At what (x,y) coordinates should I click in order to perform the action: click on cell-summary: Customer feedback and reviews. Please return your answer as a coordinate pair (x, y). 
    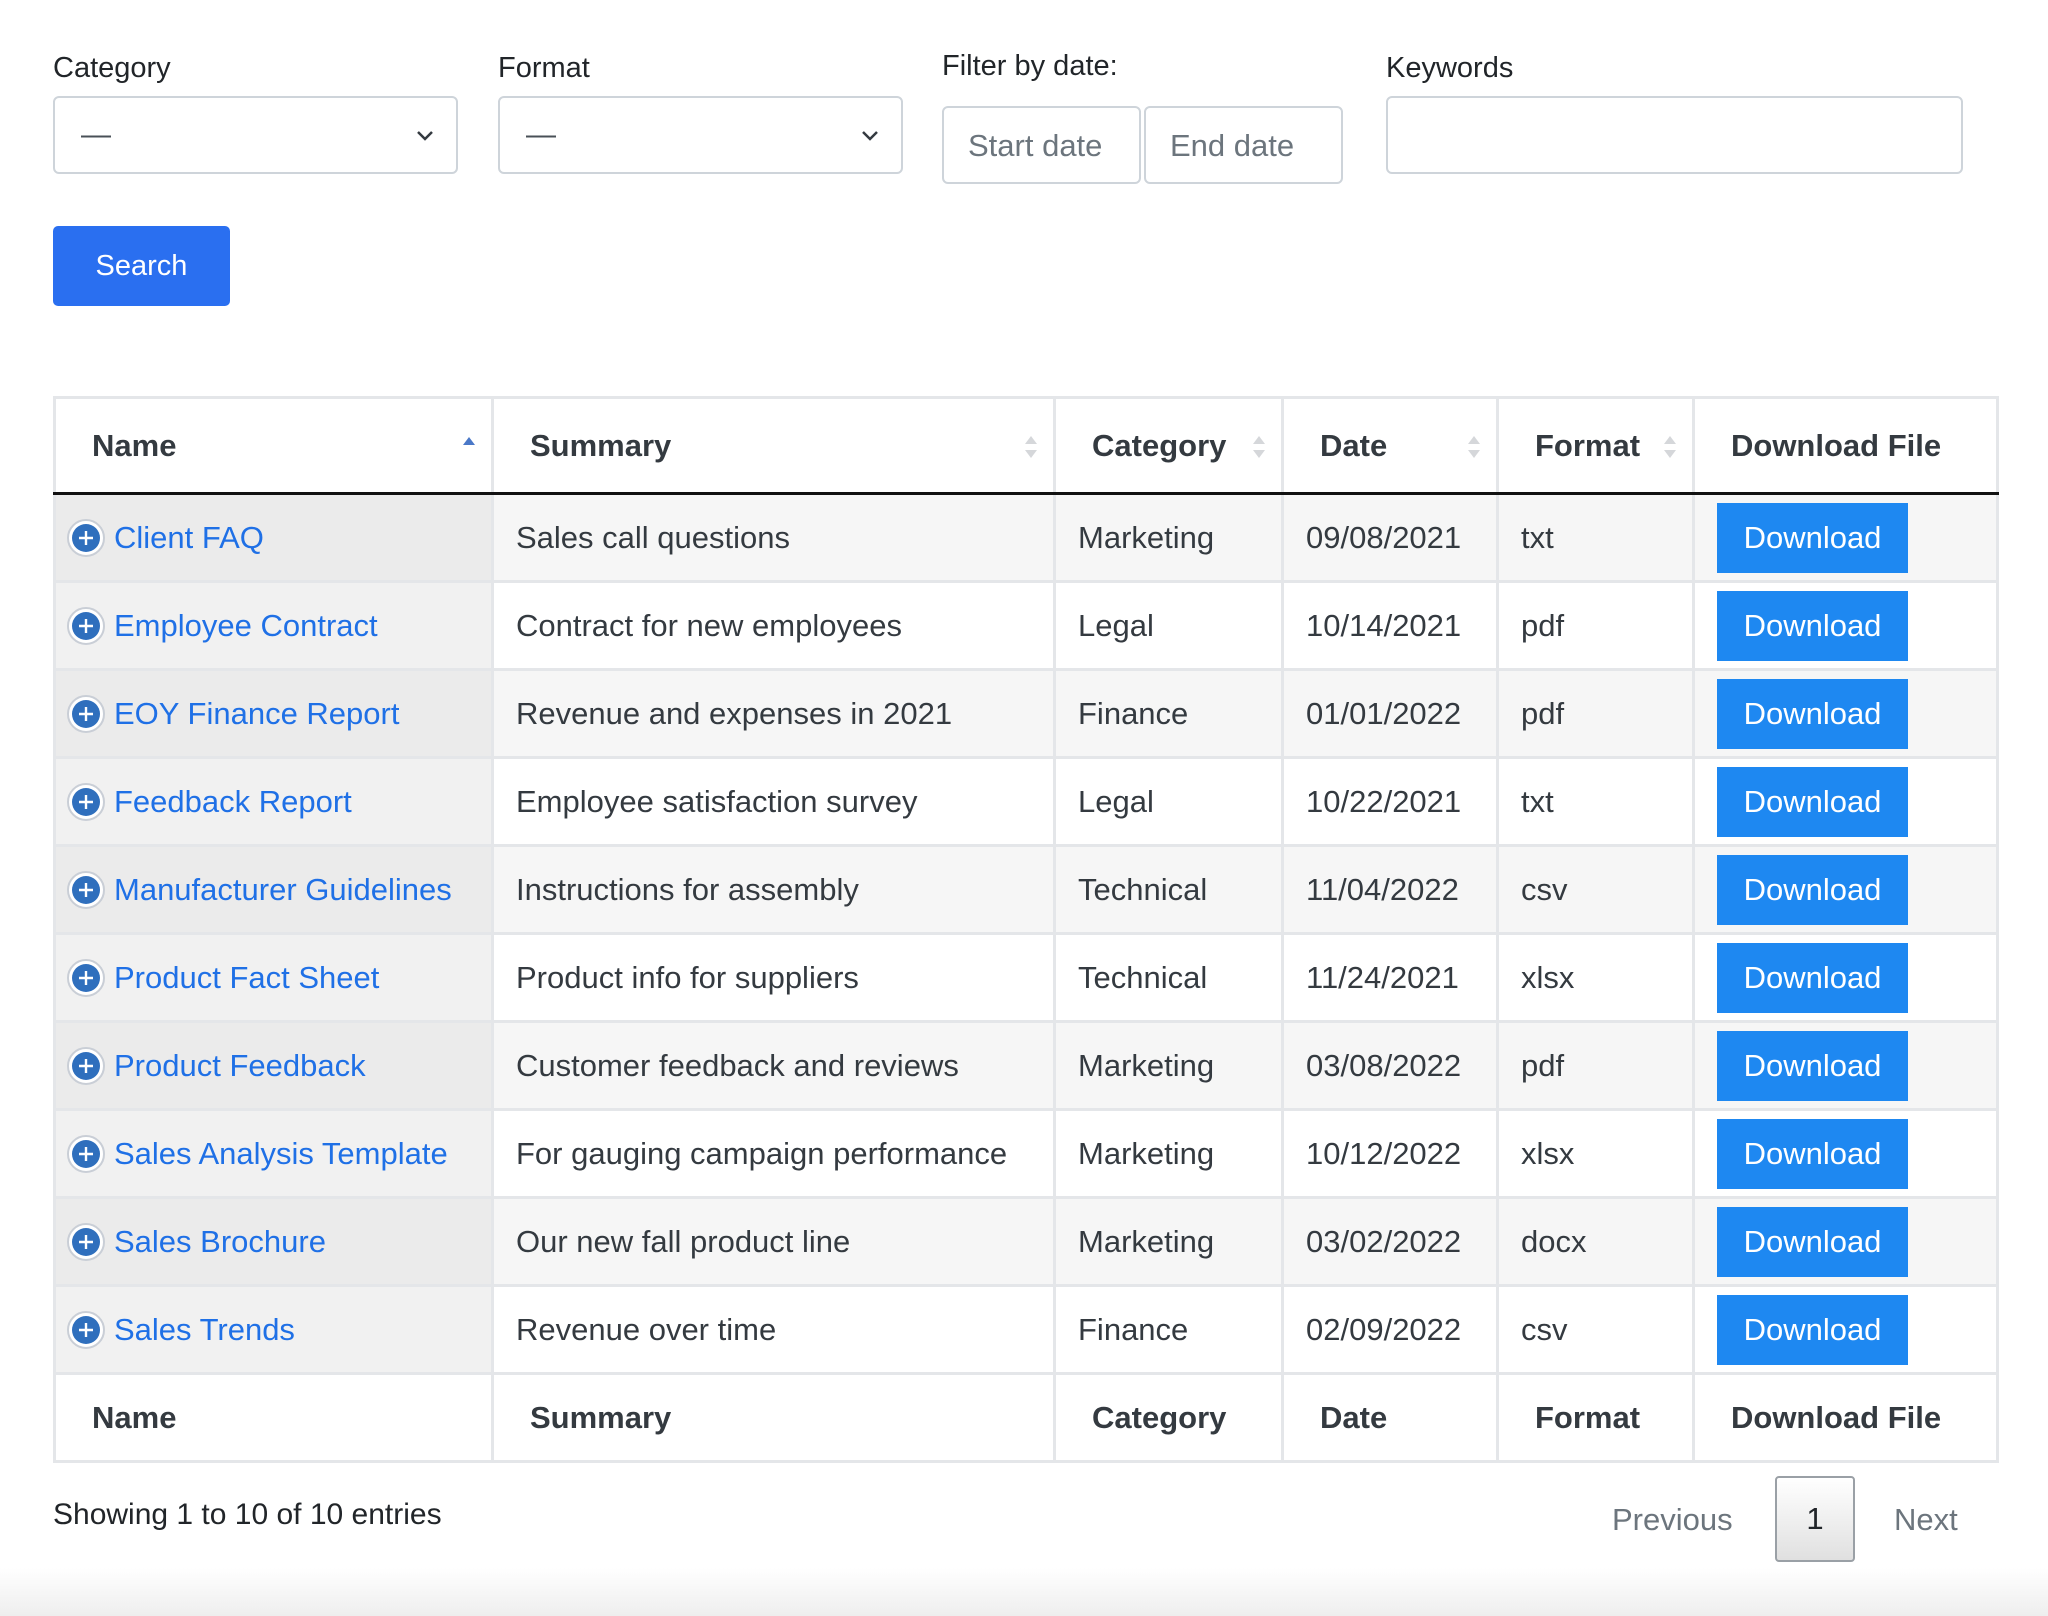
    Looking at the image, I should click on (773, 1065).